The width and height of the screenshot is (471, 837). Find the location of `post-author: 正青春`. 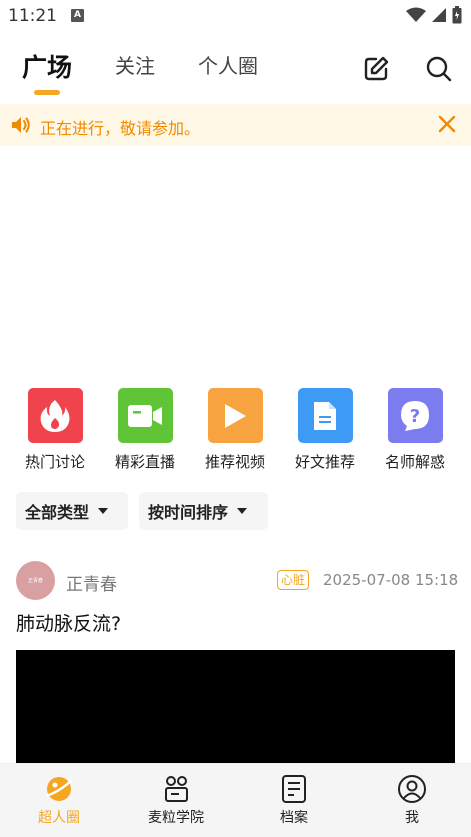

post-author: 正青春 is located at coordinates (91, 582).